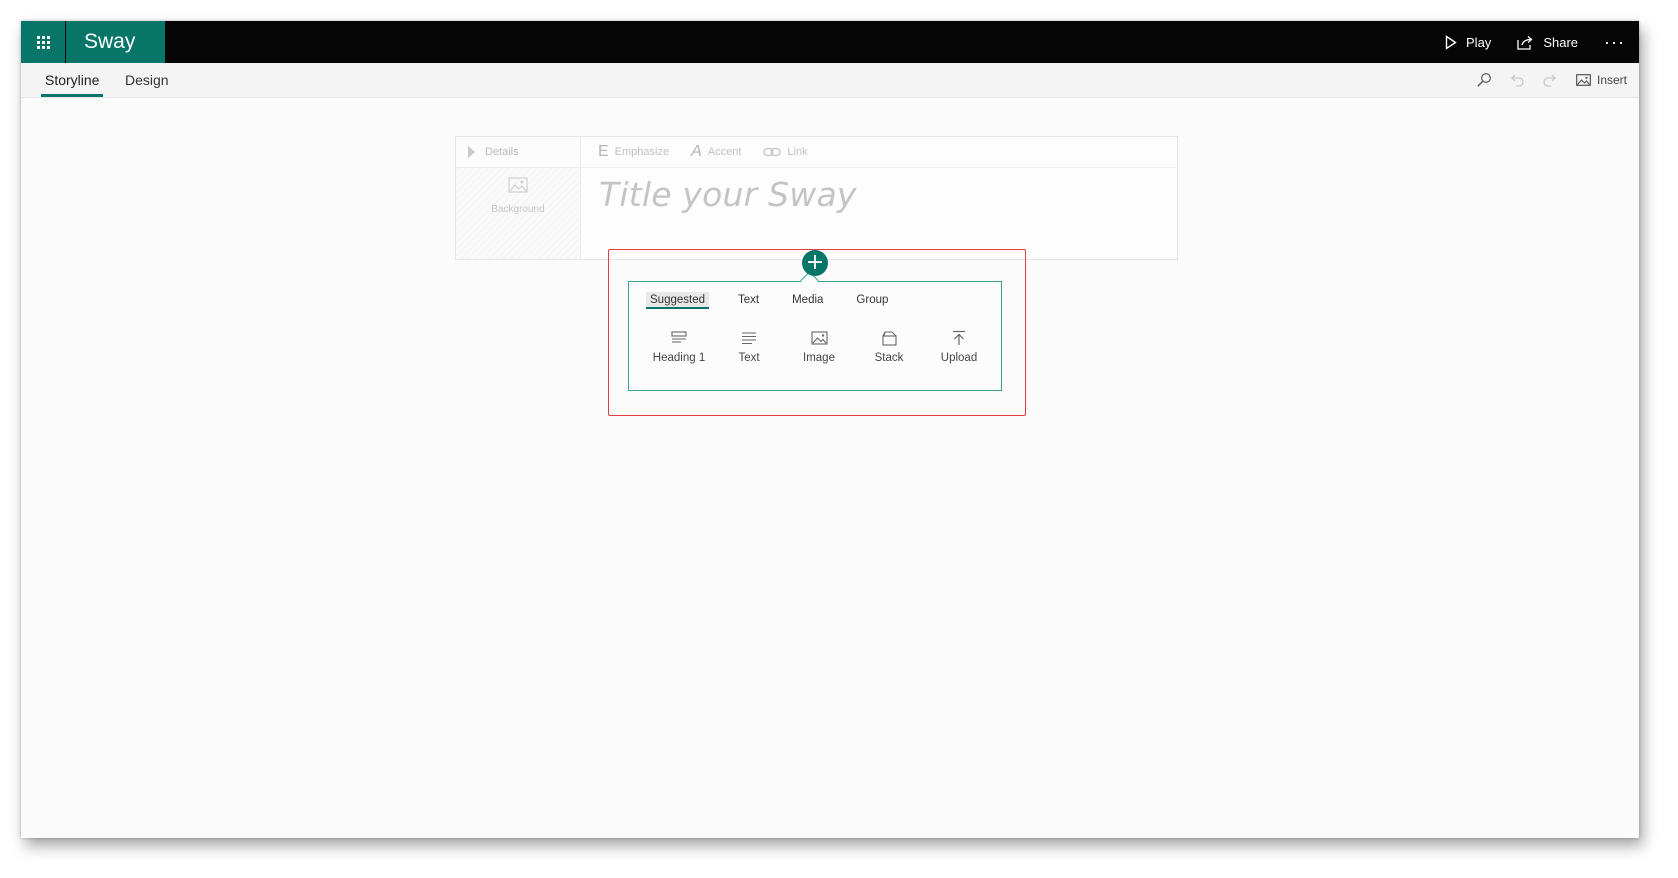 This screenshot has width=1678, height=878. I want to click on title-card-left: Details Background, so click(518, 198).